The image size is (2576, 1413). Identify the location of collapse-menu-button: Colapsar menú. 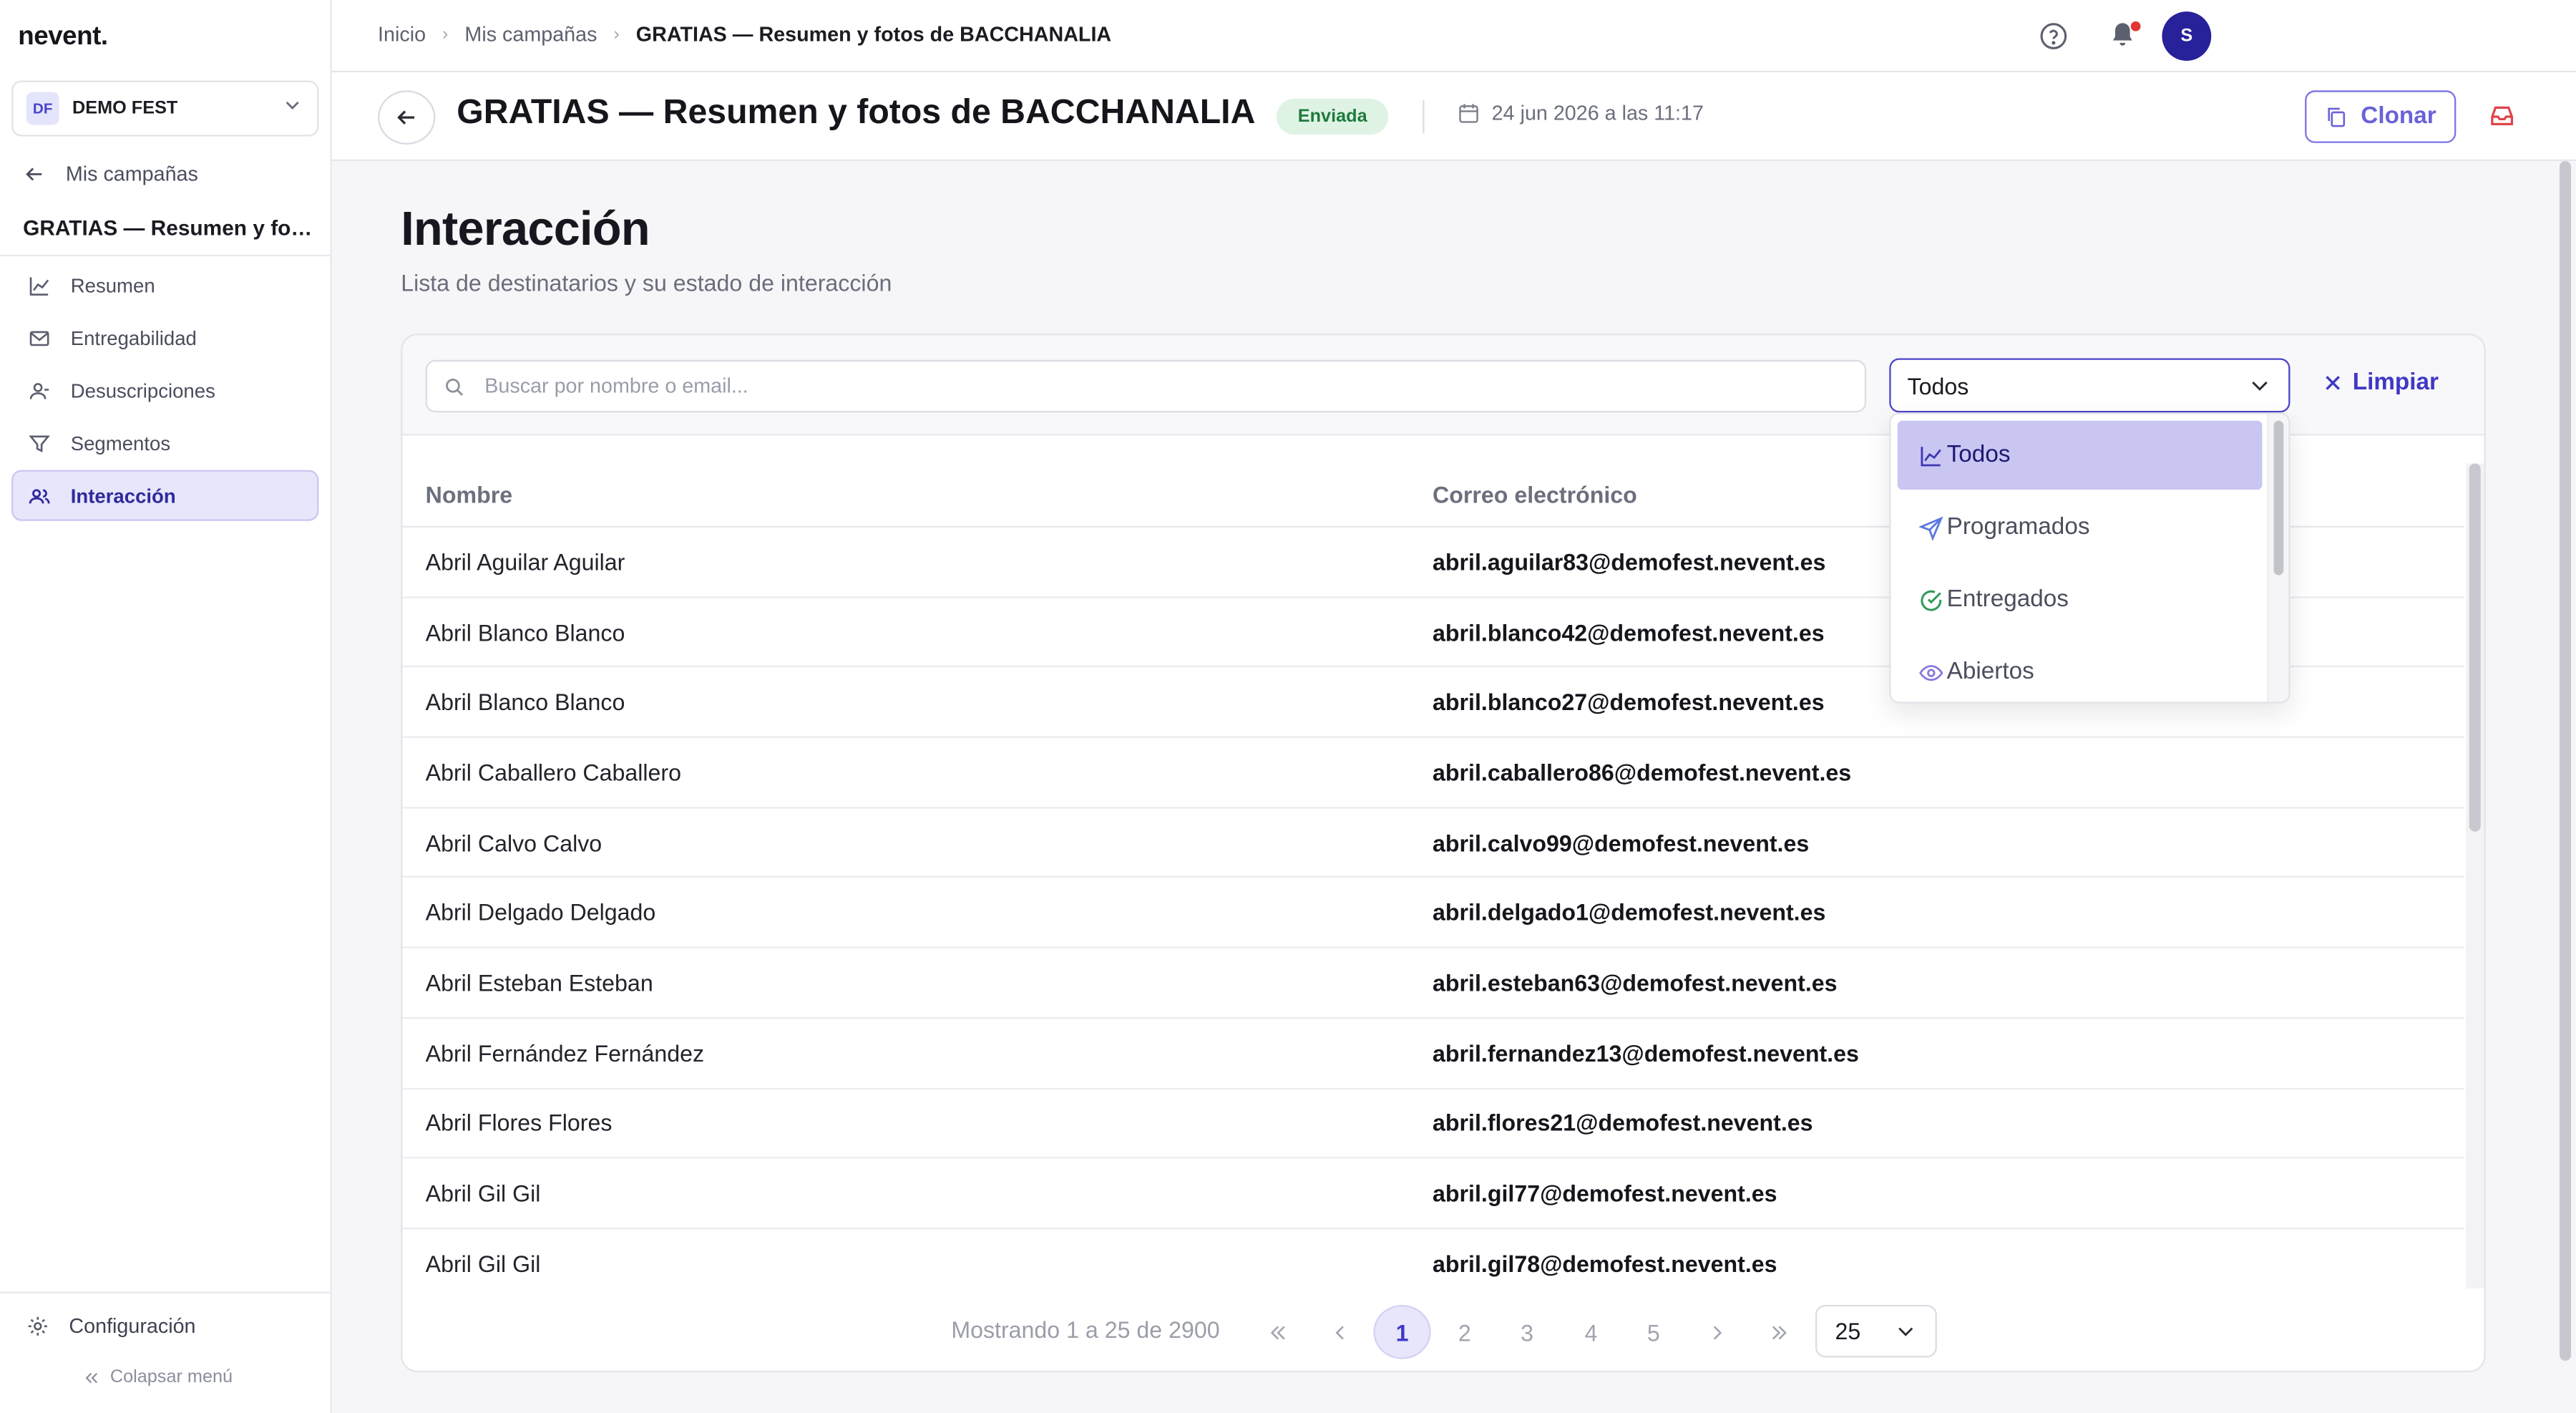
(157, 1377).